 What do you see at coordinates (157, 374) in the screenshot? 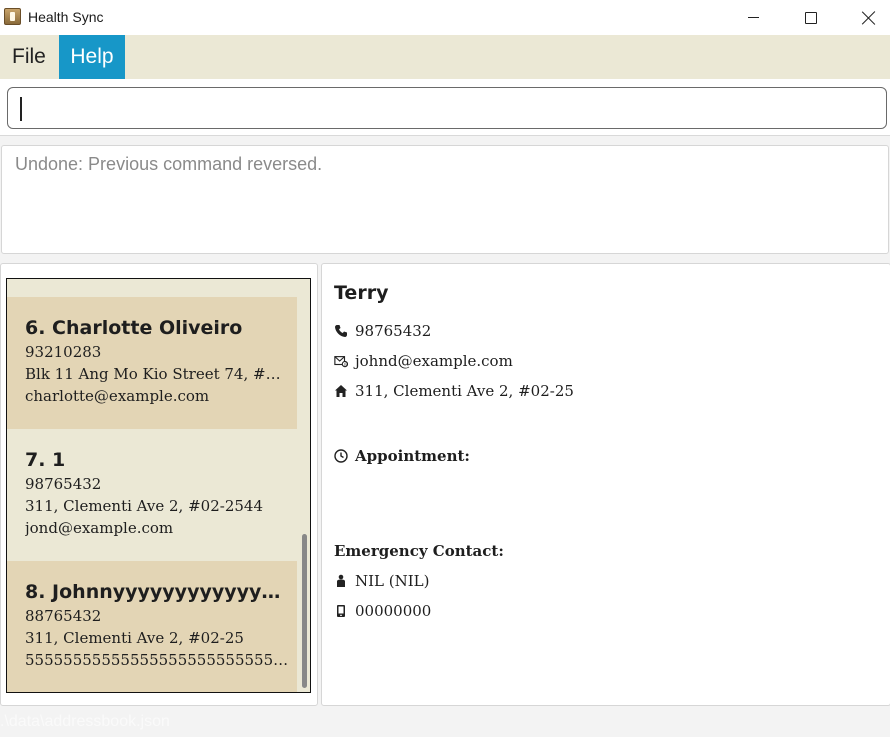
I see `person-address: Blk 11 Ang Mo Kio Street 74, #11-04` at bounding box center [157, 374].